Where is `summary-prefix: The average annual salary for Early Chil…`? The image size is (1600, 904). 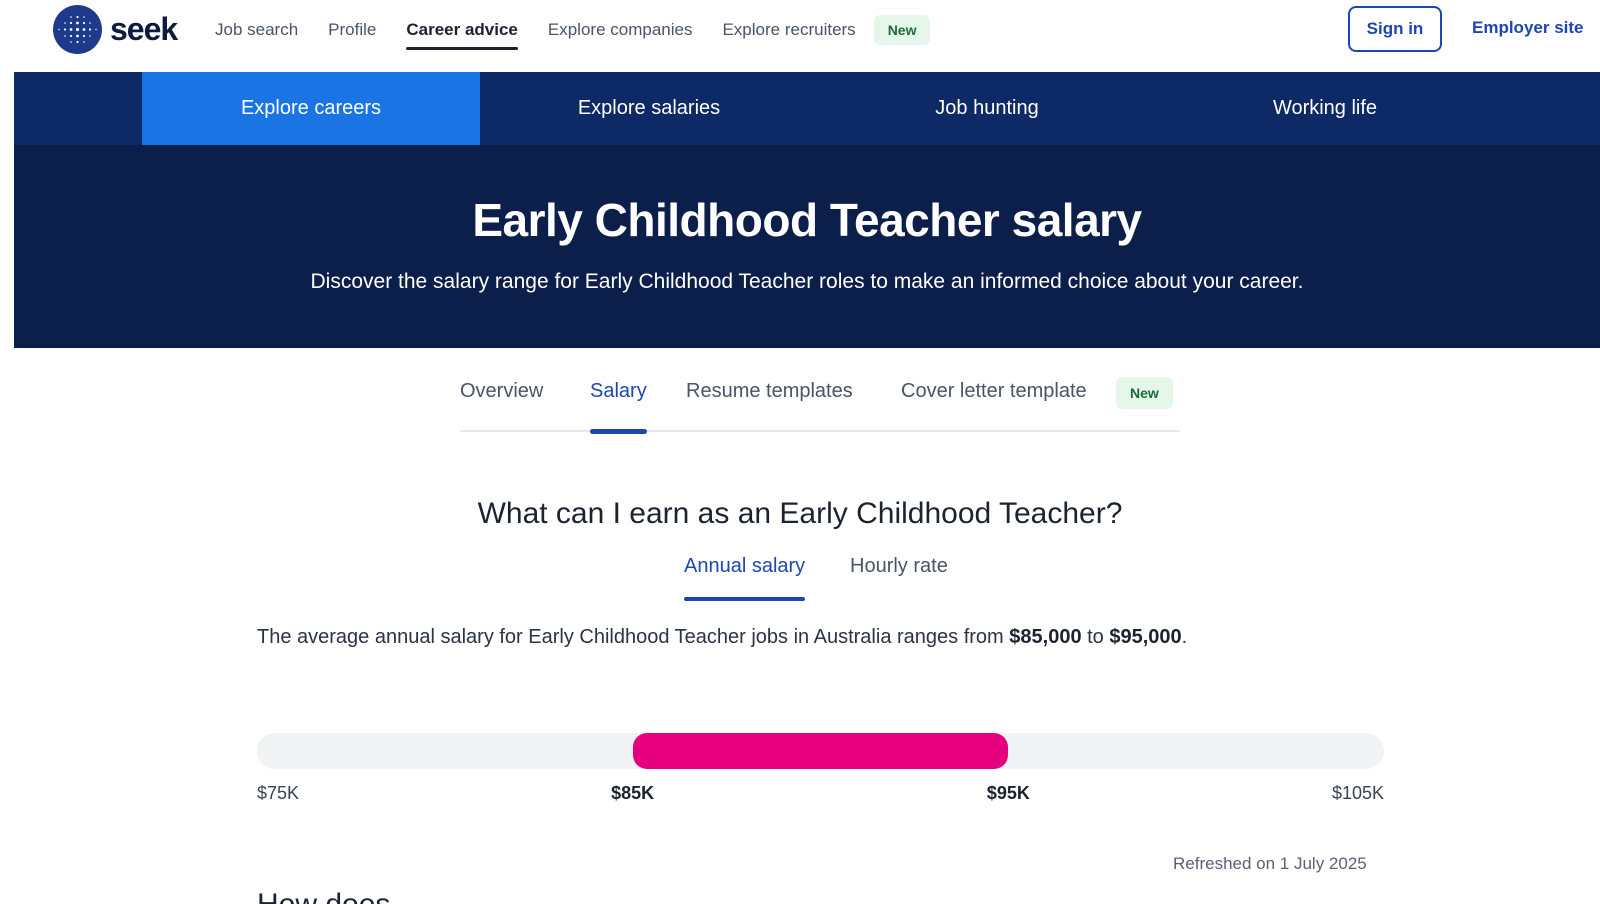 summary-prefix: The average annual salary for Early Chil… is located at coordinates (633, 637).